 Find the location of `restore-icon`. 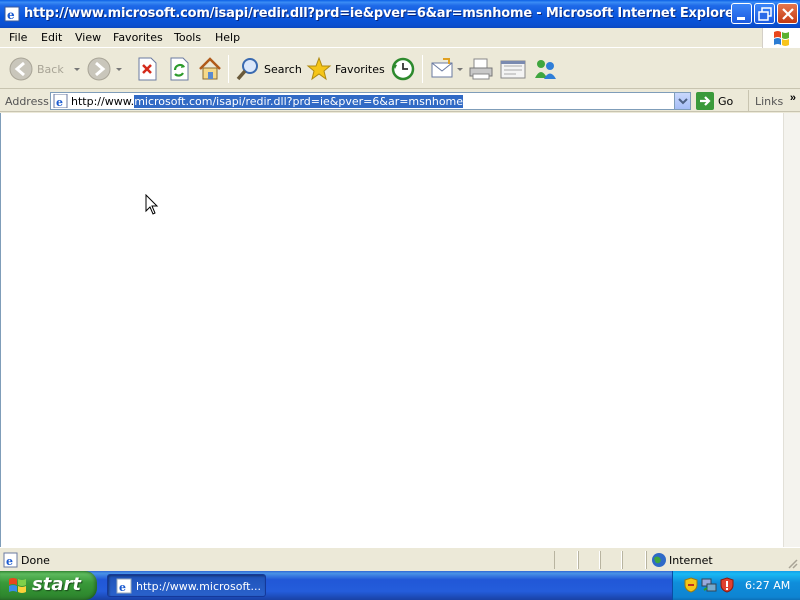

restore-icon is located at coordinates (765, 14).